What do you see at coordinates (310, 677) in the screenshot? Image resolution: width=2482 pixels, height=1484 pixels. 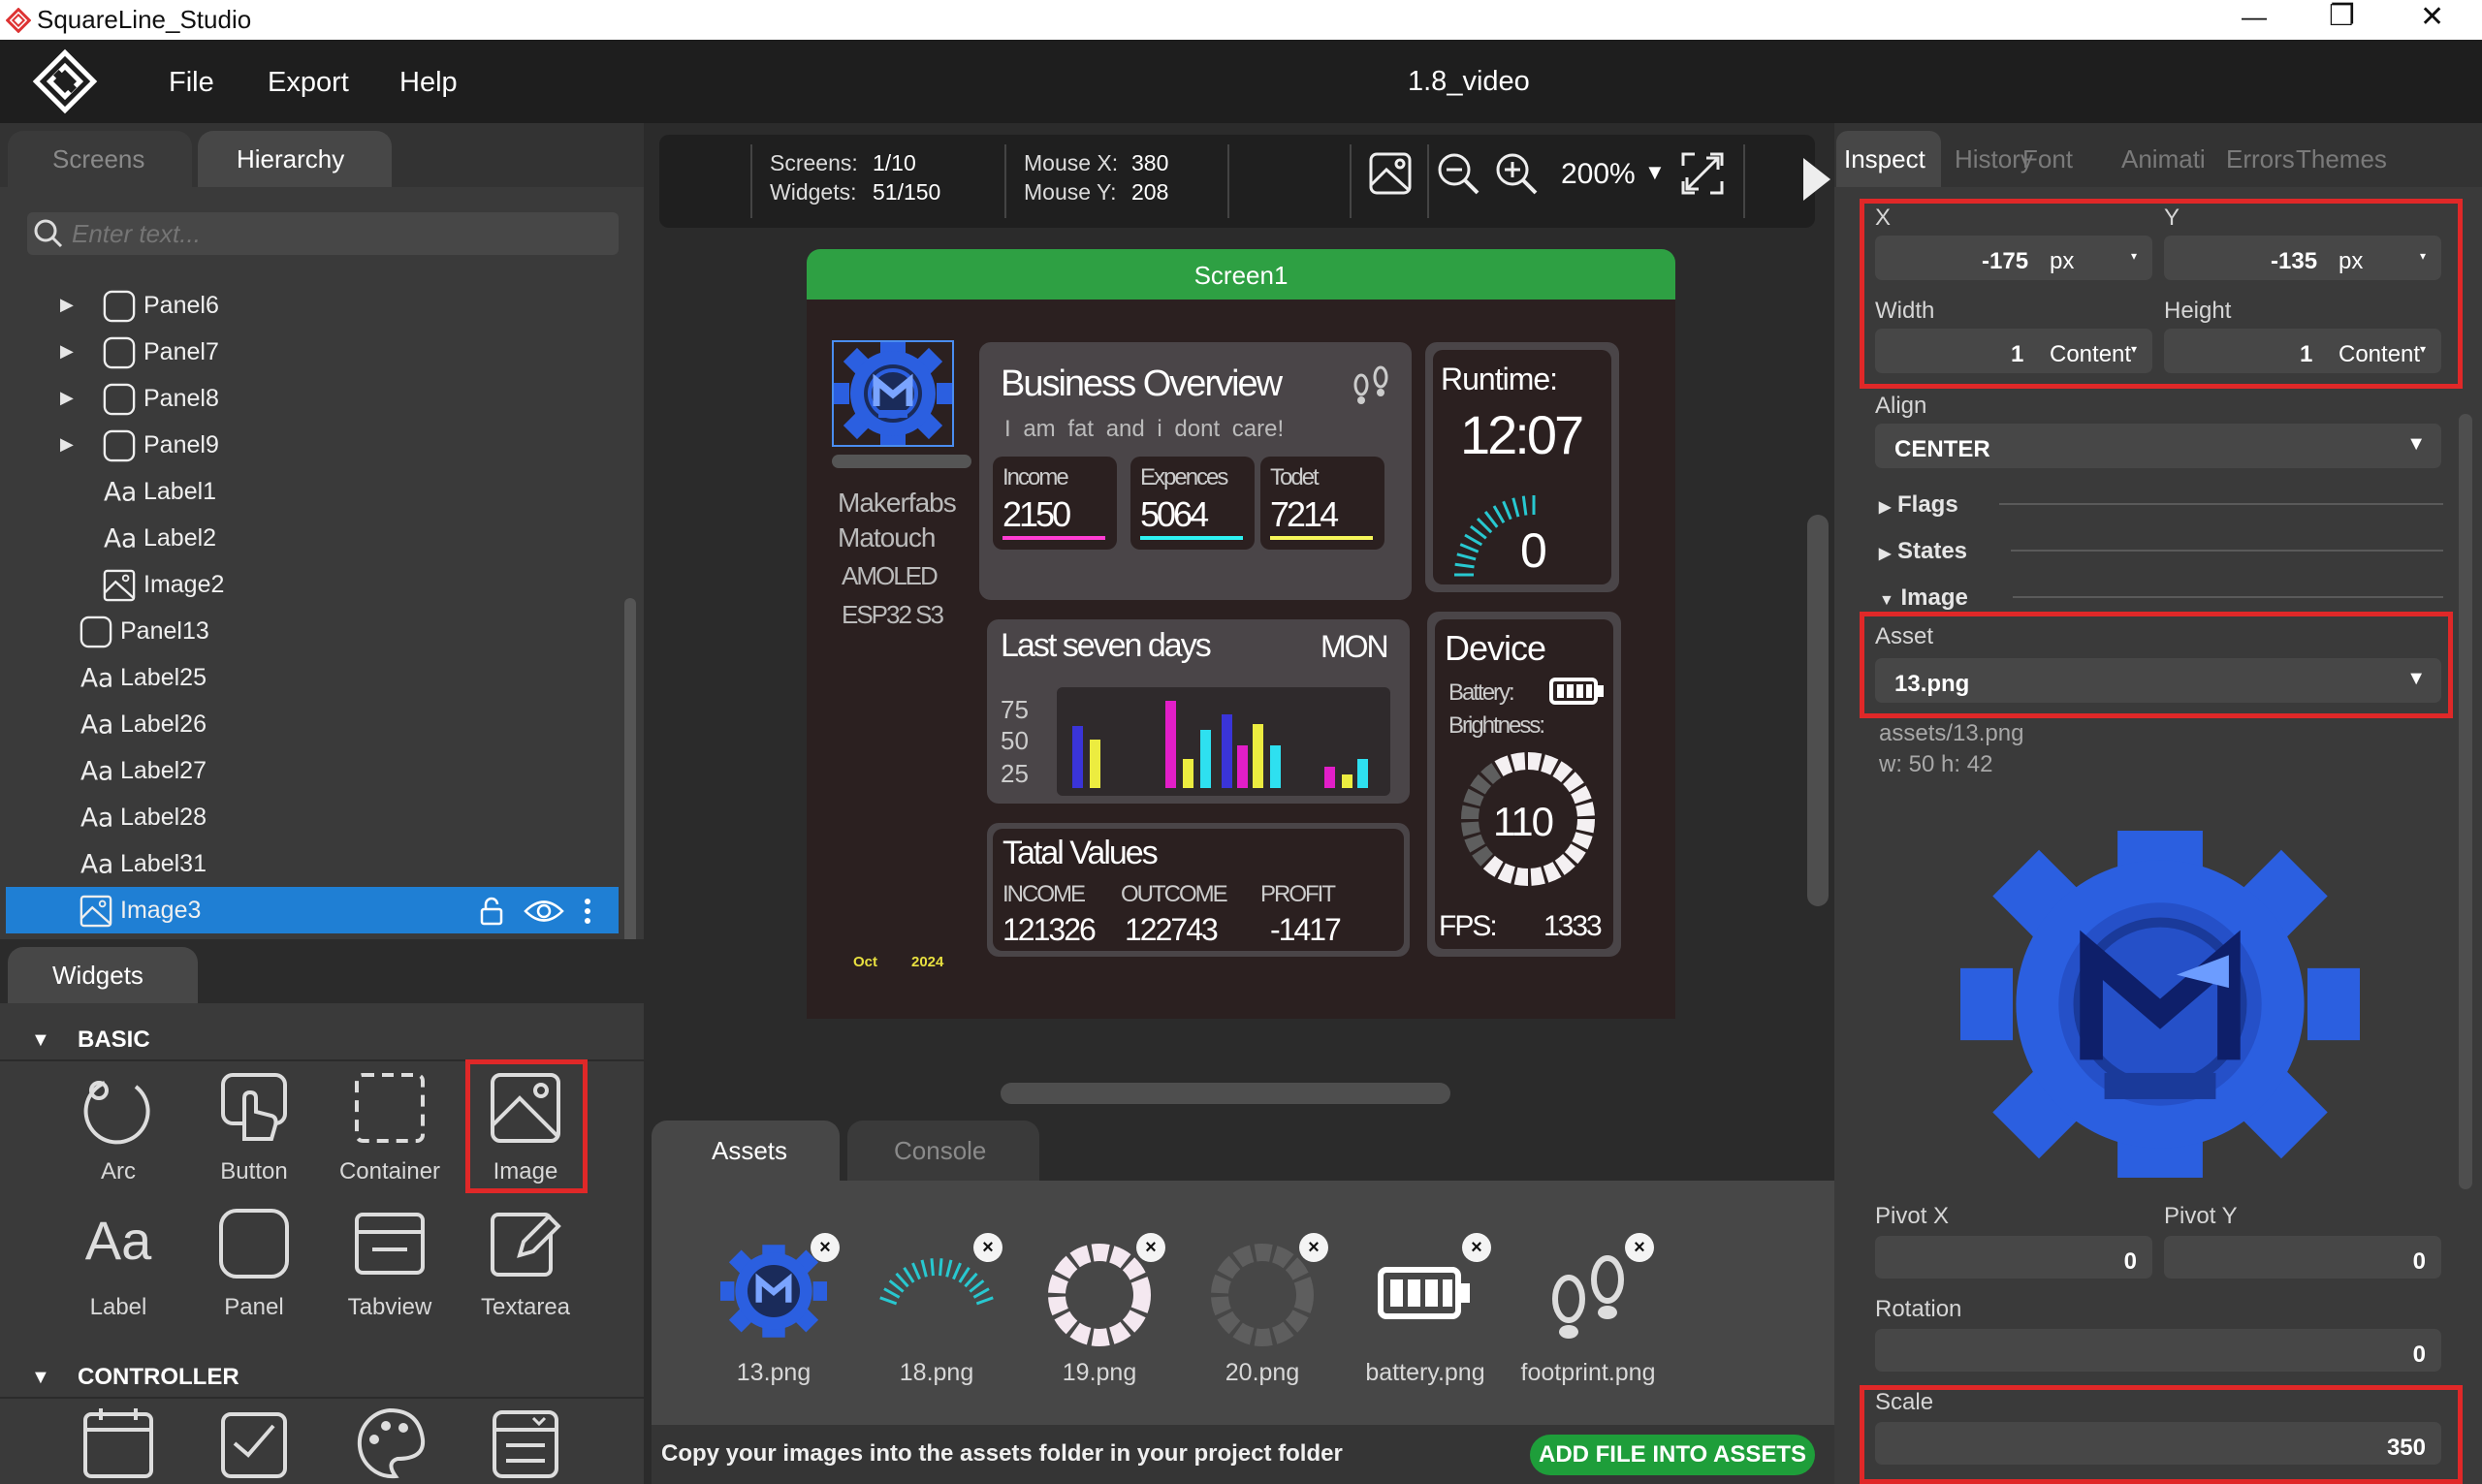 I see `hierarchy-item-label25: Aa Label25` at bounding box center [310, 677].